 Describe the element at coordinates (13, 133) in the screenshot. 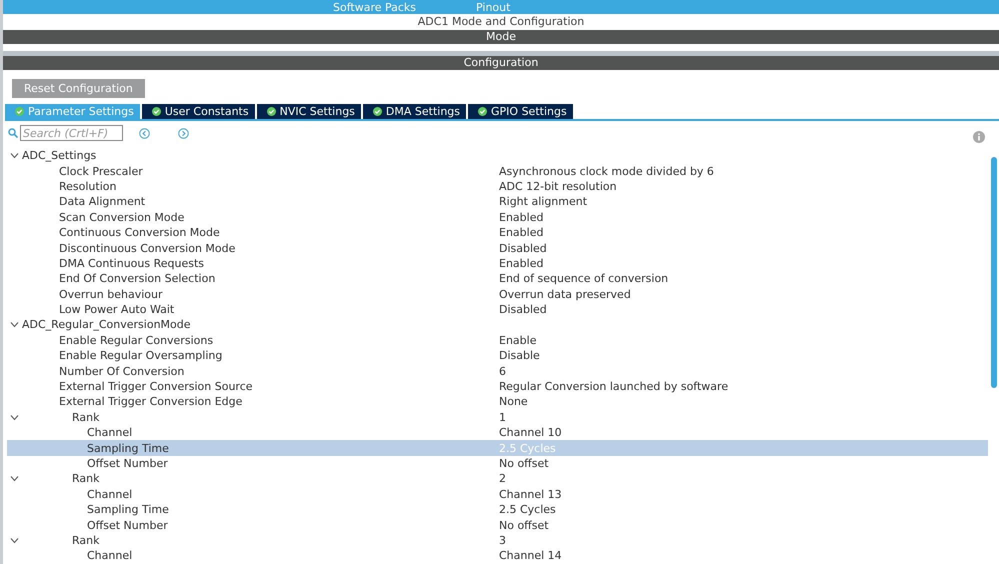

I see `search-icon` at that location.